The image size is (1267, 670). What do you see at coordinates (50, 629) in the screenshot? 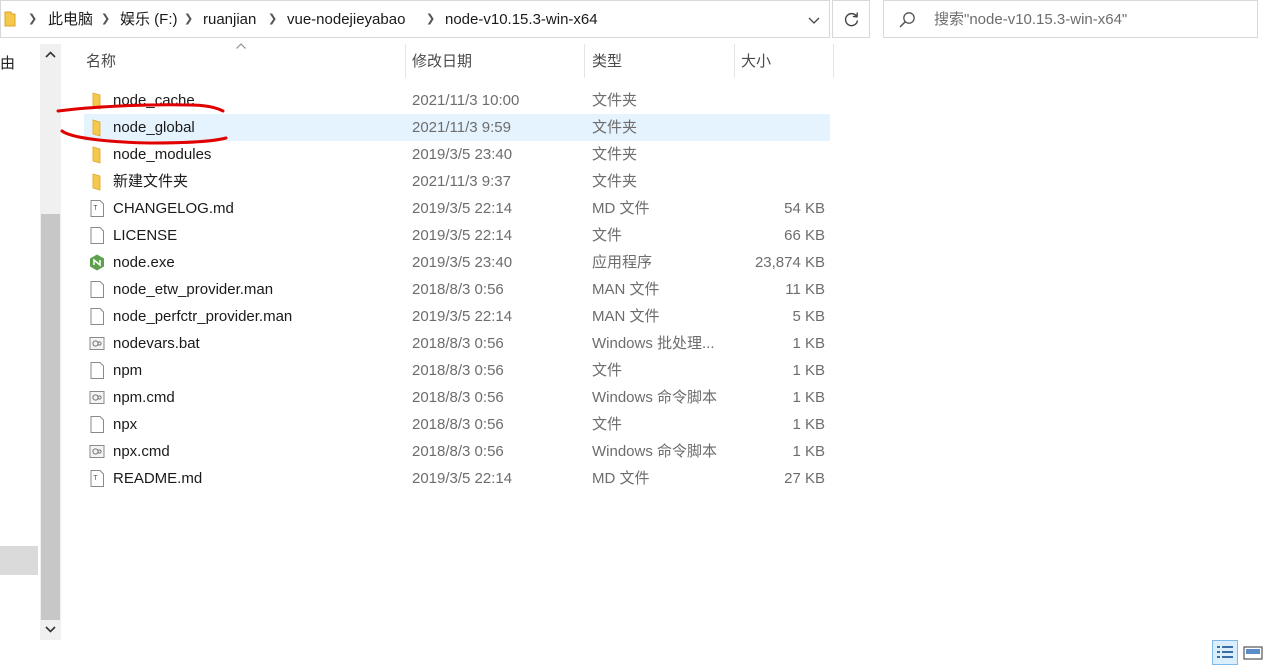
I see `scroll-down-icon` at bounding box center [50, 629].